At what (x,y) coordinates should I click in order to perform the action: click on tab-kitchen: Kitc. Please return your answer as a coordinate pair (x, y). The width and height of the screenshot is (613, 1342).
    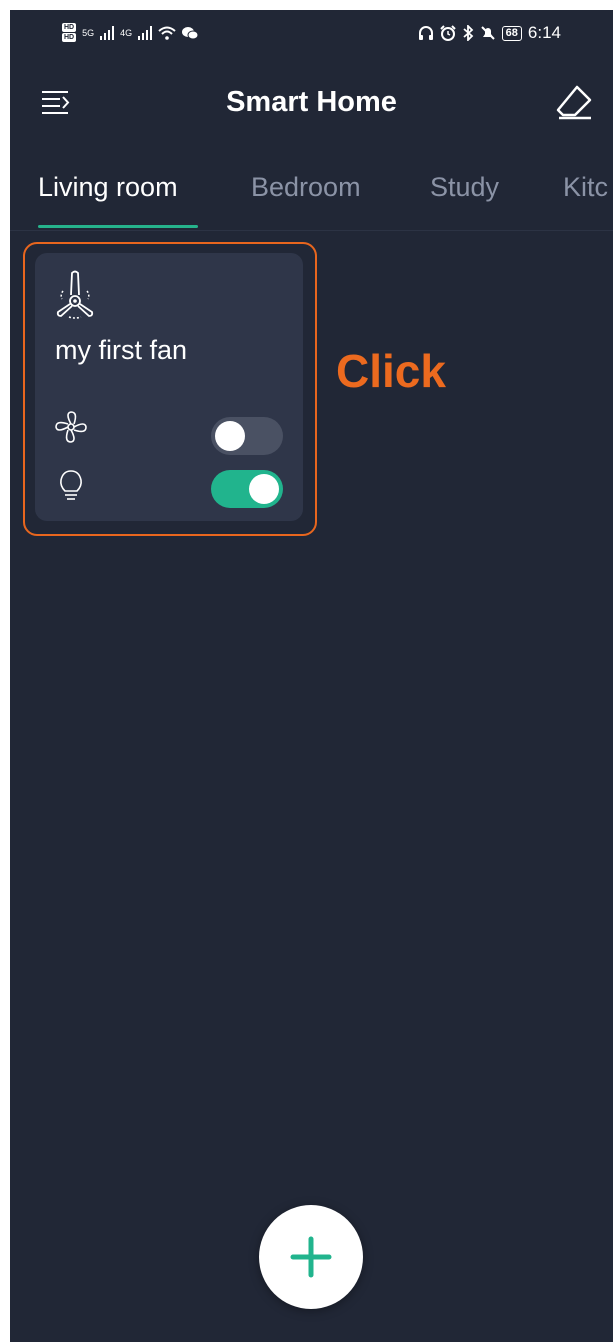
    Looking at the image, I should click on (585, 187).